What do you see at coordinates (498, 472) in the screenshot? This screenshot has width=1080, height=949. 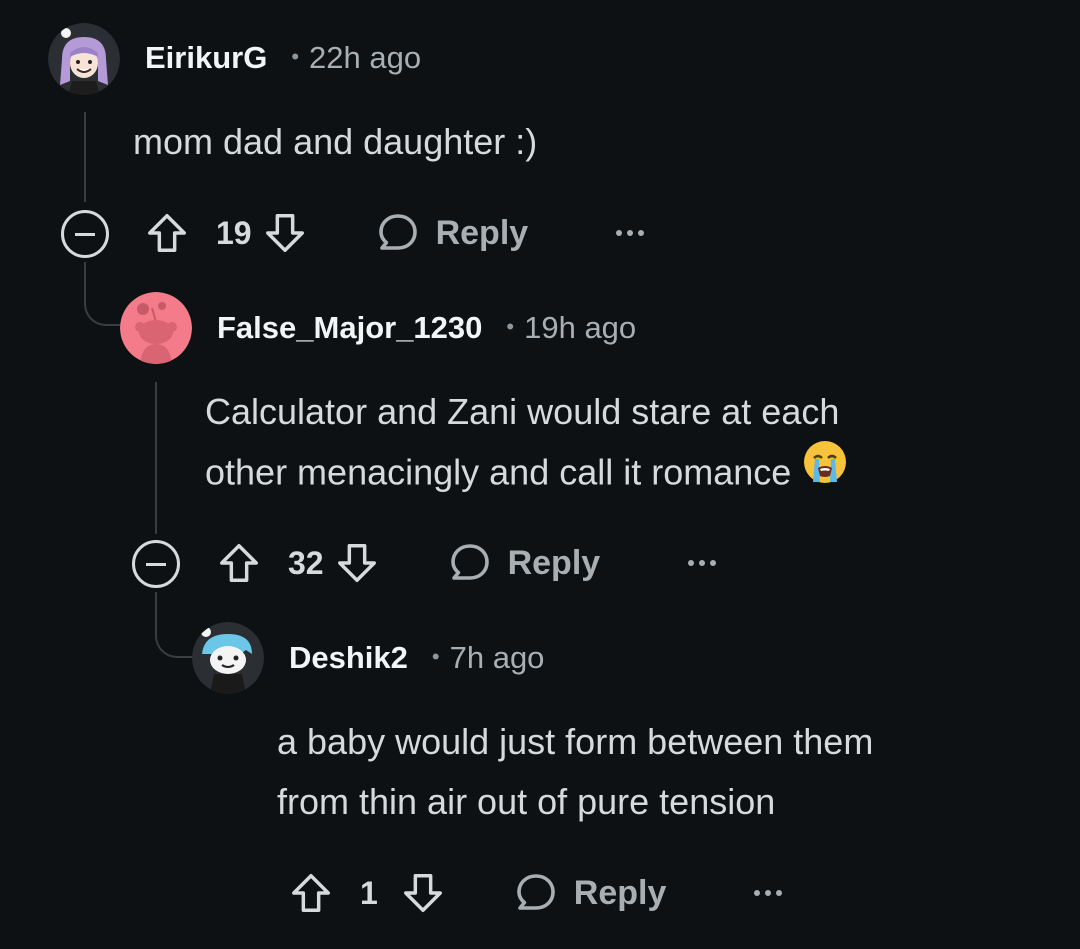 I see `comment-line: other menacingly and call it romance` at bounding box center [498, 472].